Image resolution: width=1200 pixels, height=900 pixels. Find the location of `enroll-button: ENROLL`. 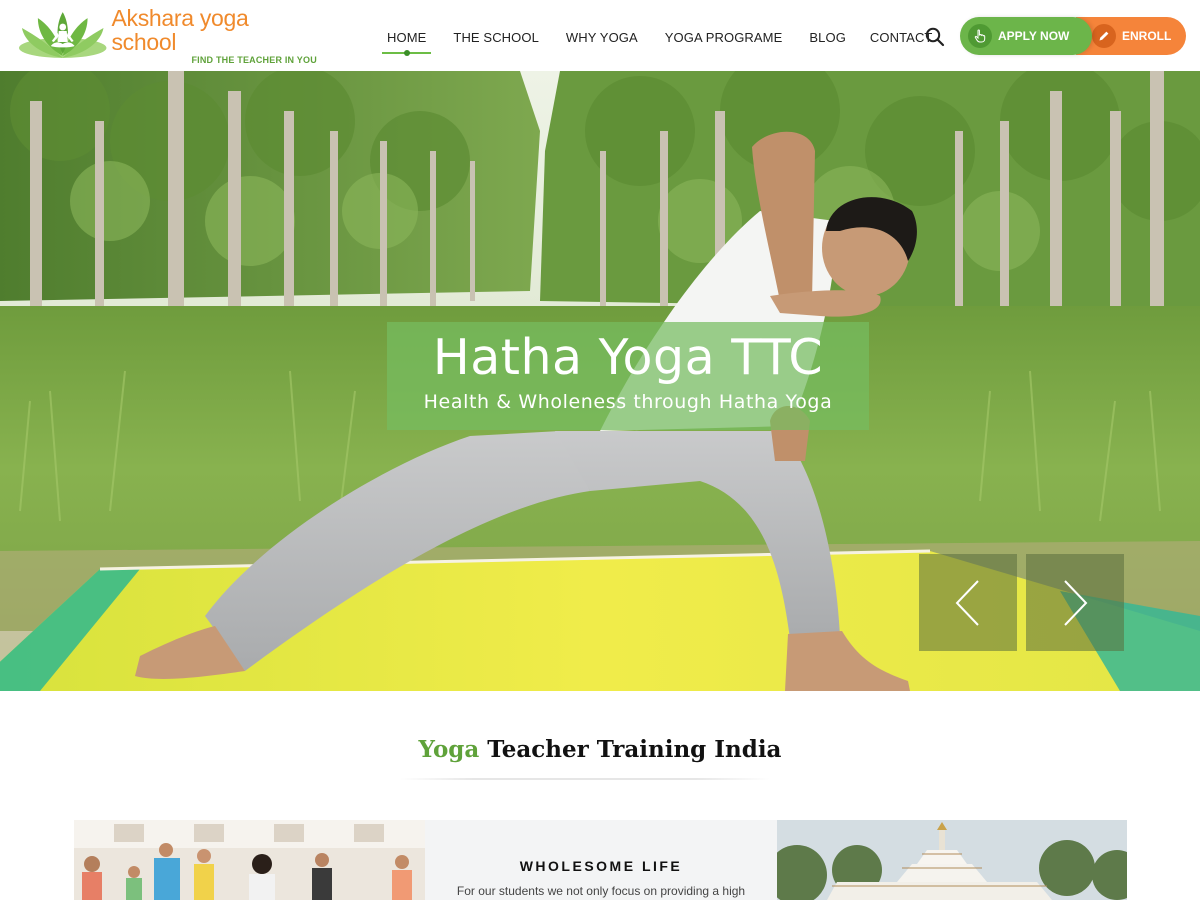

enroll-button: ENROLL is located at coordinates (1131, 36).